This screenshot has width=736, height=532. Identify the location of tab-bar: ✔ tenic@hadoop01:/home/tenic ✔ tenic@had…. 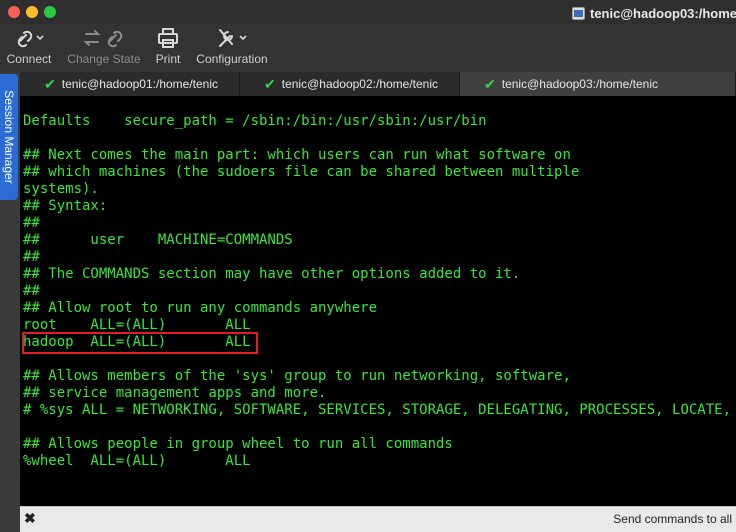
(378, 84).